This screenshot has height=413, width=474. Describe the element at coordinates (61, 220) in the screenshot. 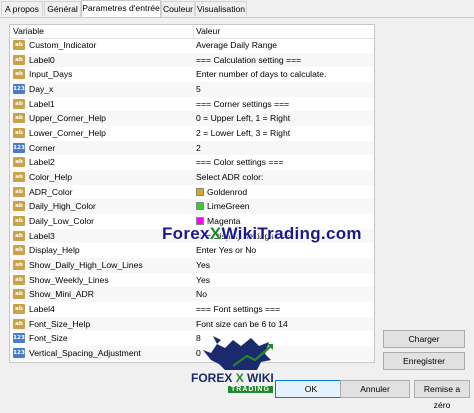

I see `parameter-name: Daily_Low_Color` at that location.